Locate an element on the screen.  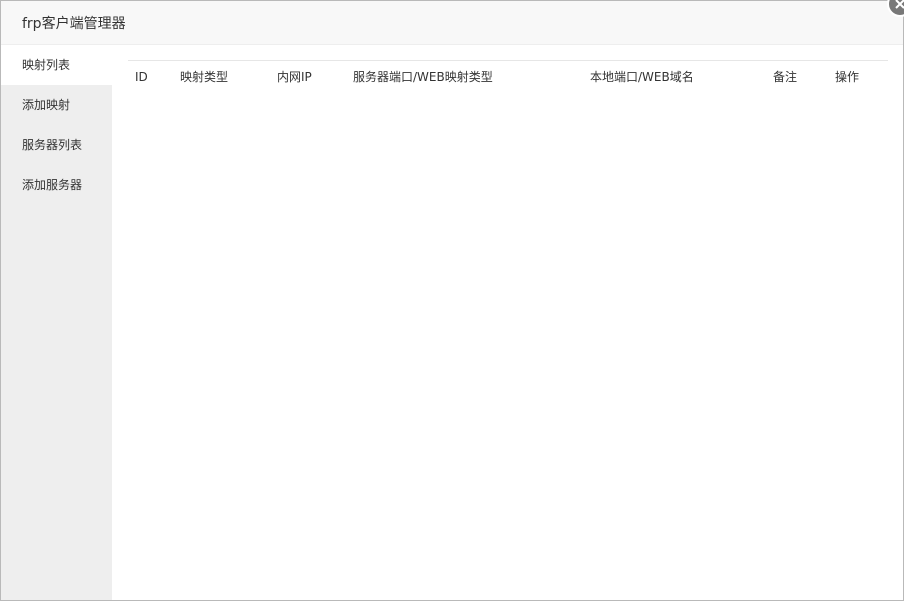
table-top-divider is located at coordinates (508, 60).